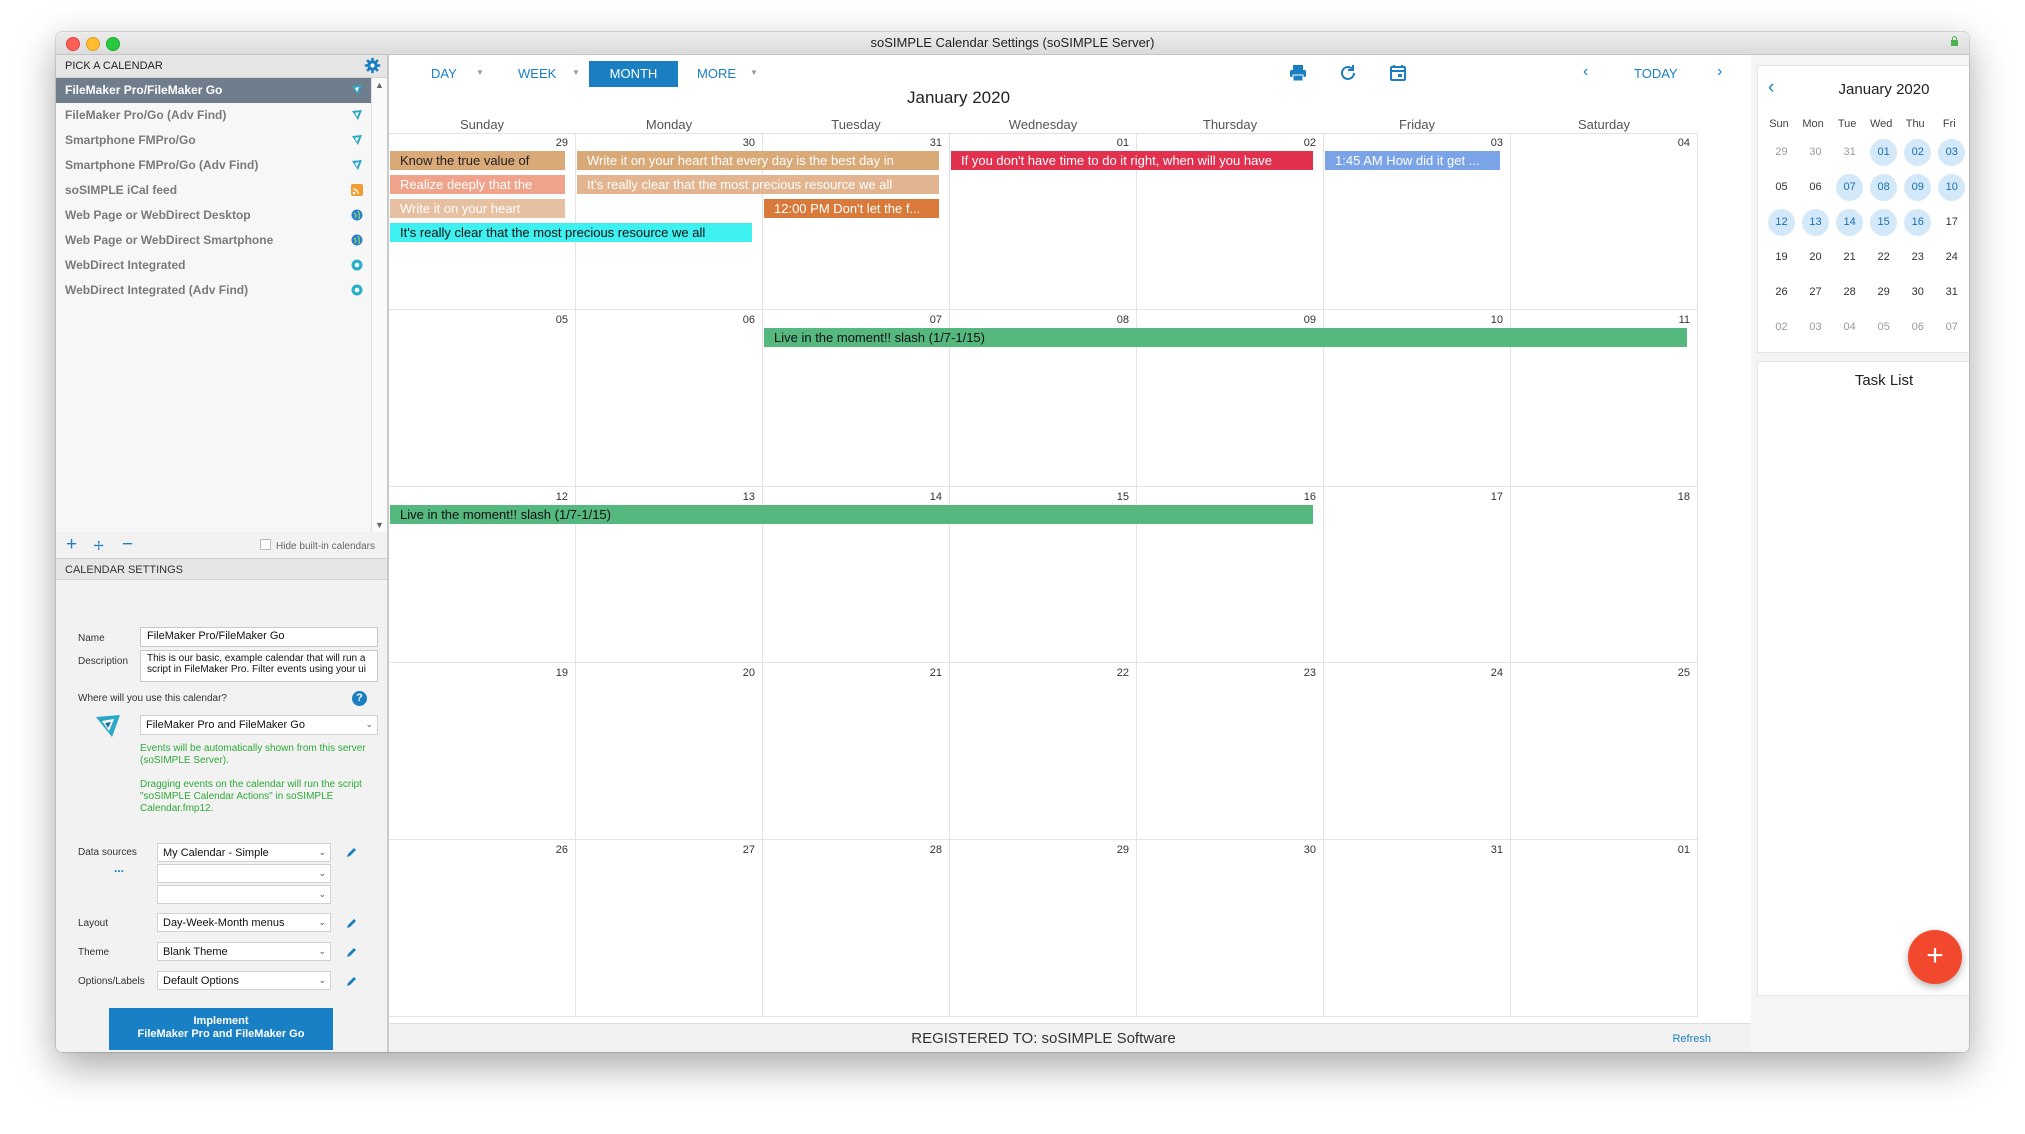 This screenshot has height=1134, width=2025. Describe the element at coordinates (1952, 187) in the screenshot. I see `mini-day: 10` at that location.